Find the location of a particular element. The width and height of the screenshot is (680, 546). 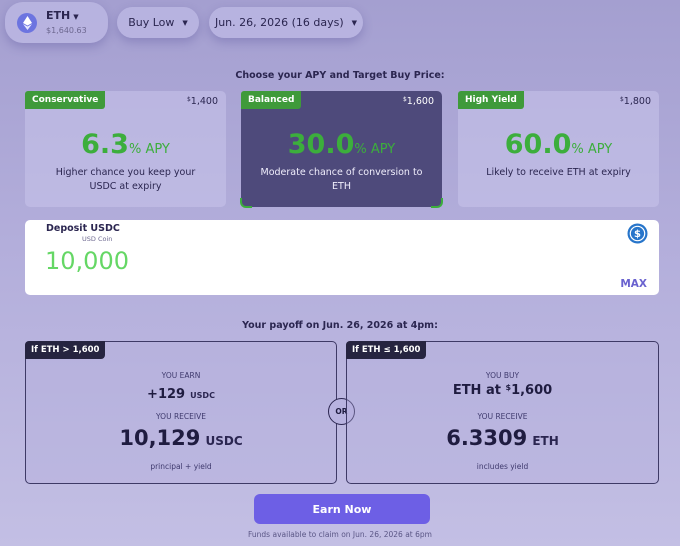

buy-value: ETH at $1,600 is located at coordinates (502, 390).